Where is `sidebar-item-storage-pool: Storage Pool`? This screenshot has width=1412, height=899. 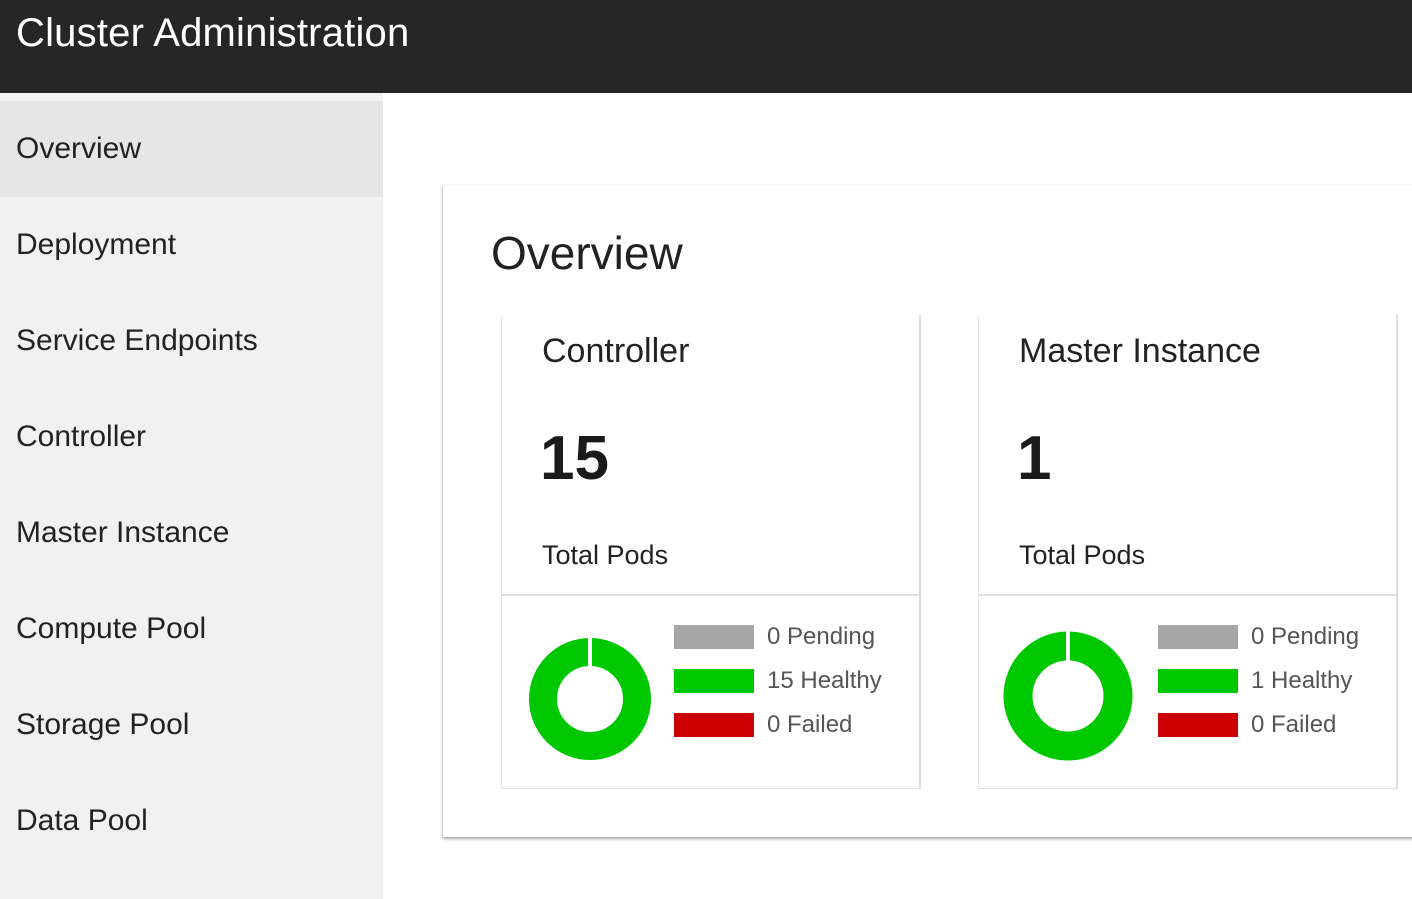
sidebar-item-storage-pool: Storage Pool is located at coordinates (191, 725).